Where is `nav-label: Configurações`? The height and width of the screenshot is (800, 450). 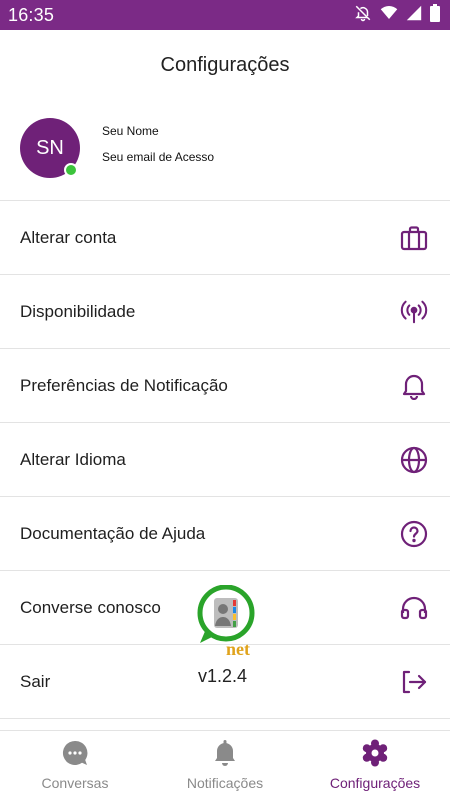 nav-label: Configurações is located at coordinates (375, 783).